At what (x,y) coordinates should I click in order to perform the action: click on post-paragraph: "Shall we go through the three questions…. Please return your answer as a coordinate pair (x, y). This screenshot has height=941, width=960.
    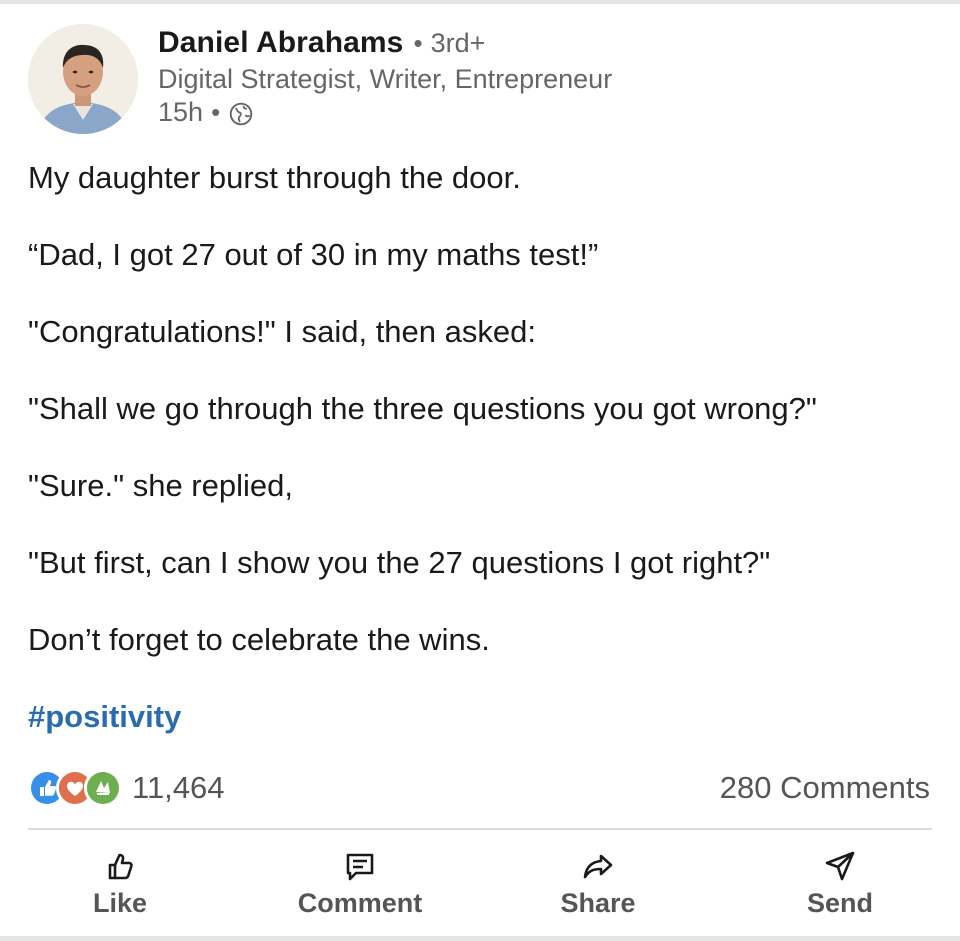
    Looking at the image, I should click on (422, 408).